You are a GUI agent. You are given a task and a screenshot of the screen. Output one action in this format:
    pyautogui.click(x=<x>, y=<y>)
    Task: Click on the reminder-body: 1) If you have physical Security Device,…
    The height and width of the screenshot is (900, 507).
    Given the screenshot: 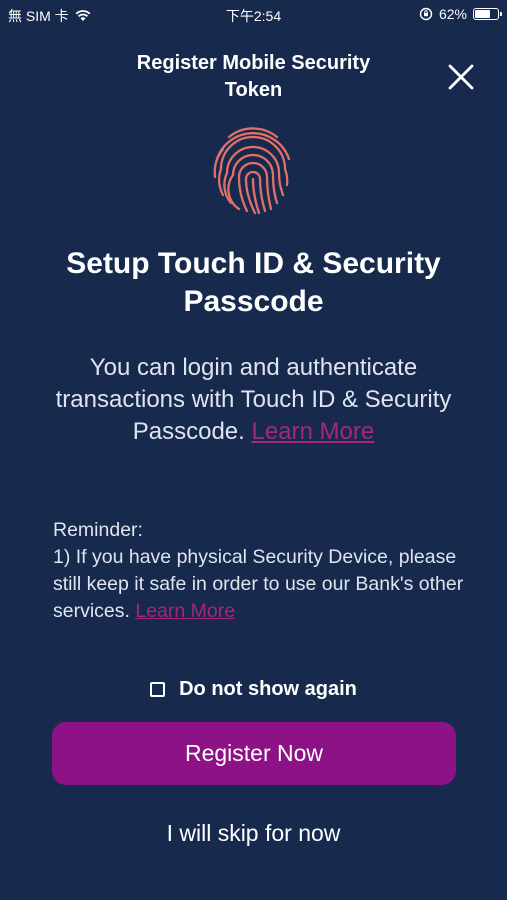 What is the action you would take?
    pyautogui.click(x=258, y=584)
    